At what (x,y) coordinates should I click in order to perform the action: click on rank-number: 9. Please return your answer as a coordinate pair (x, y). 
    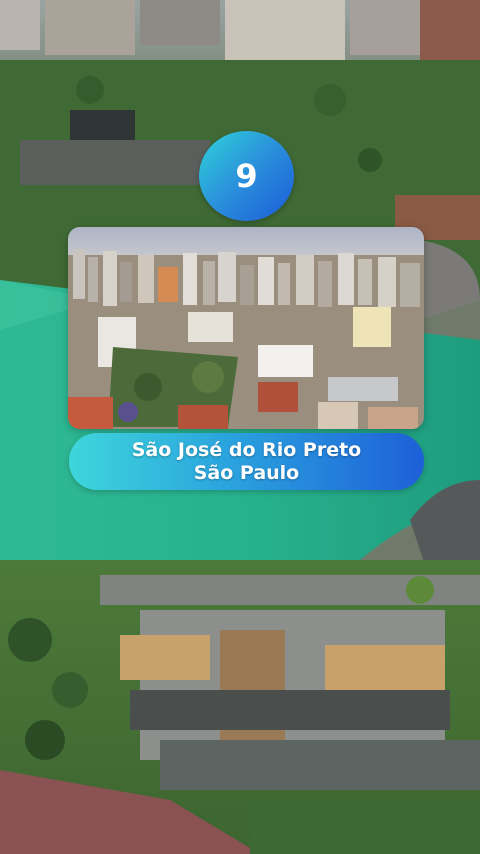
    Looking at the image, I should click on (246, 176).